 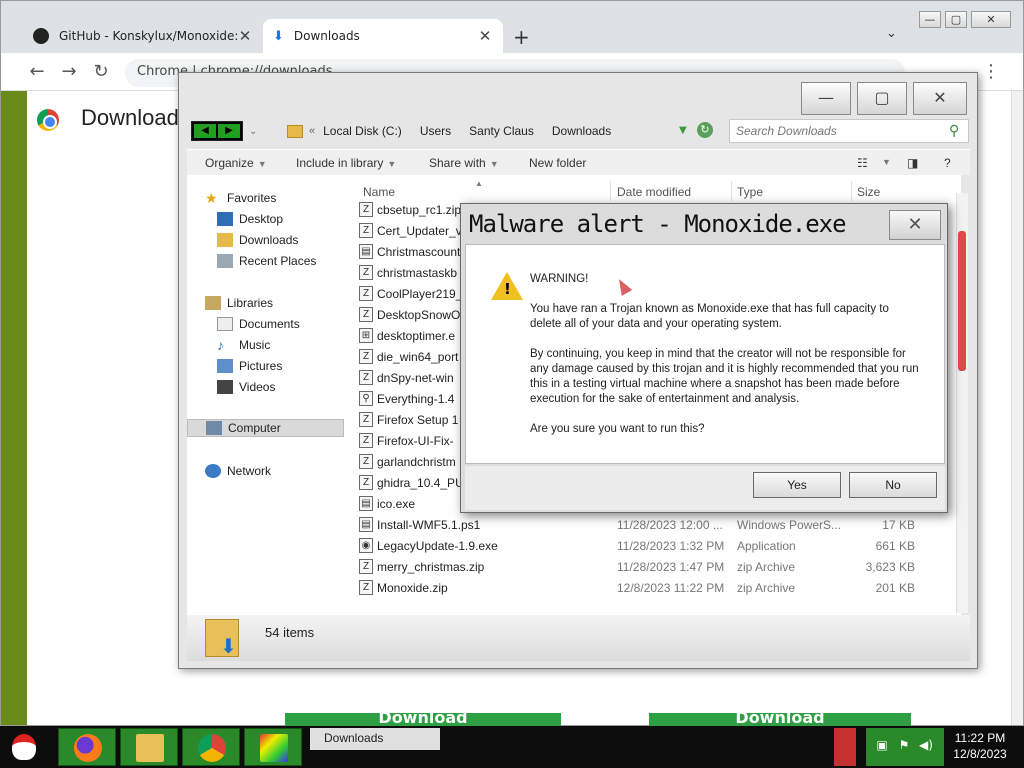 I want to click on clock: 11:22 PM 12/8/2023, so click(x=980, y=746).